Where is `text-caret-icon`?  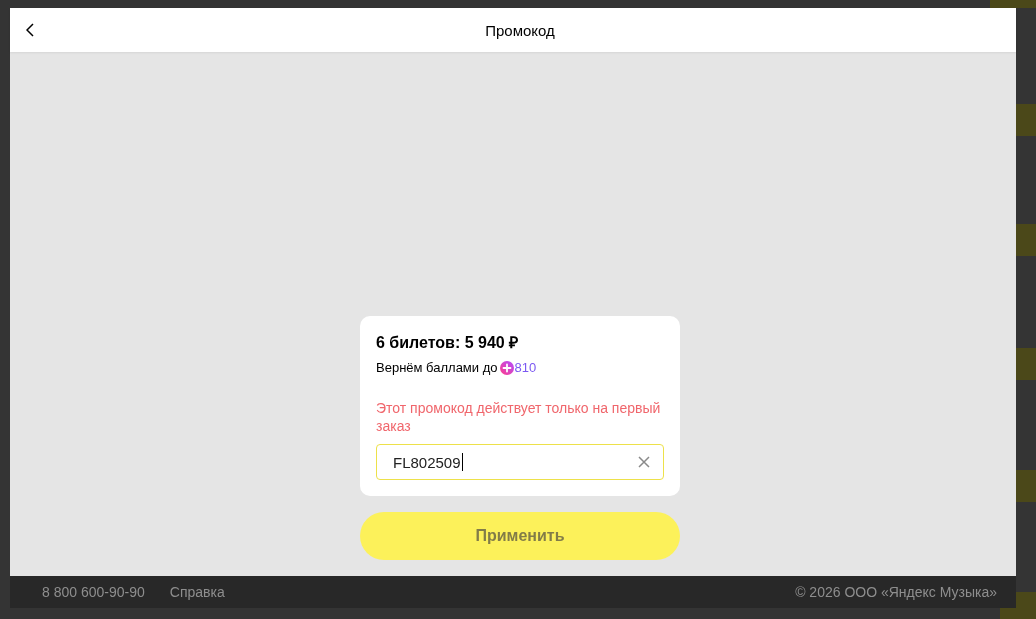
text-caret-icon is located at coordinates (462, 462).